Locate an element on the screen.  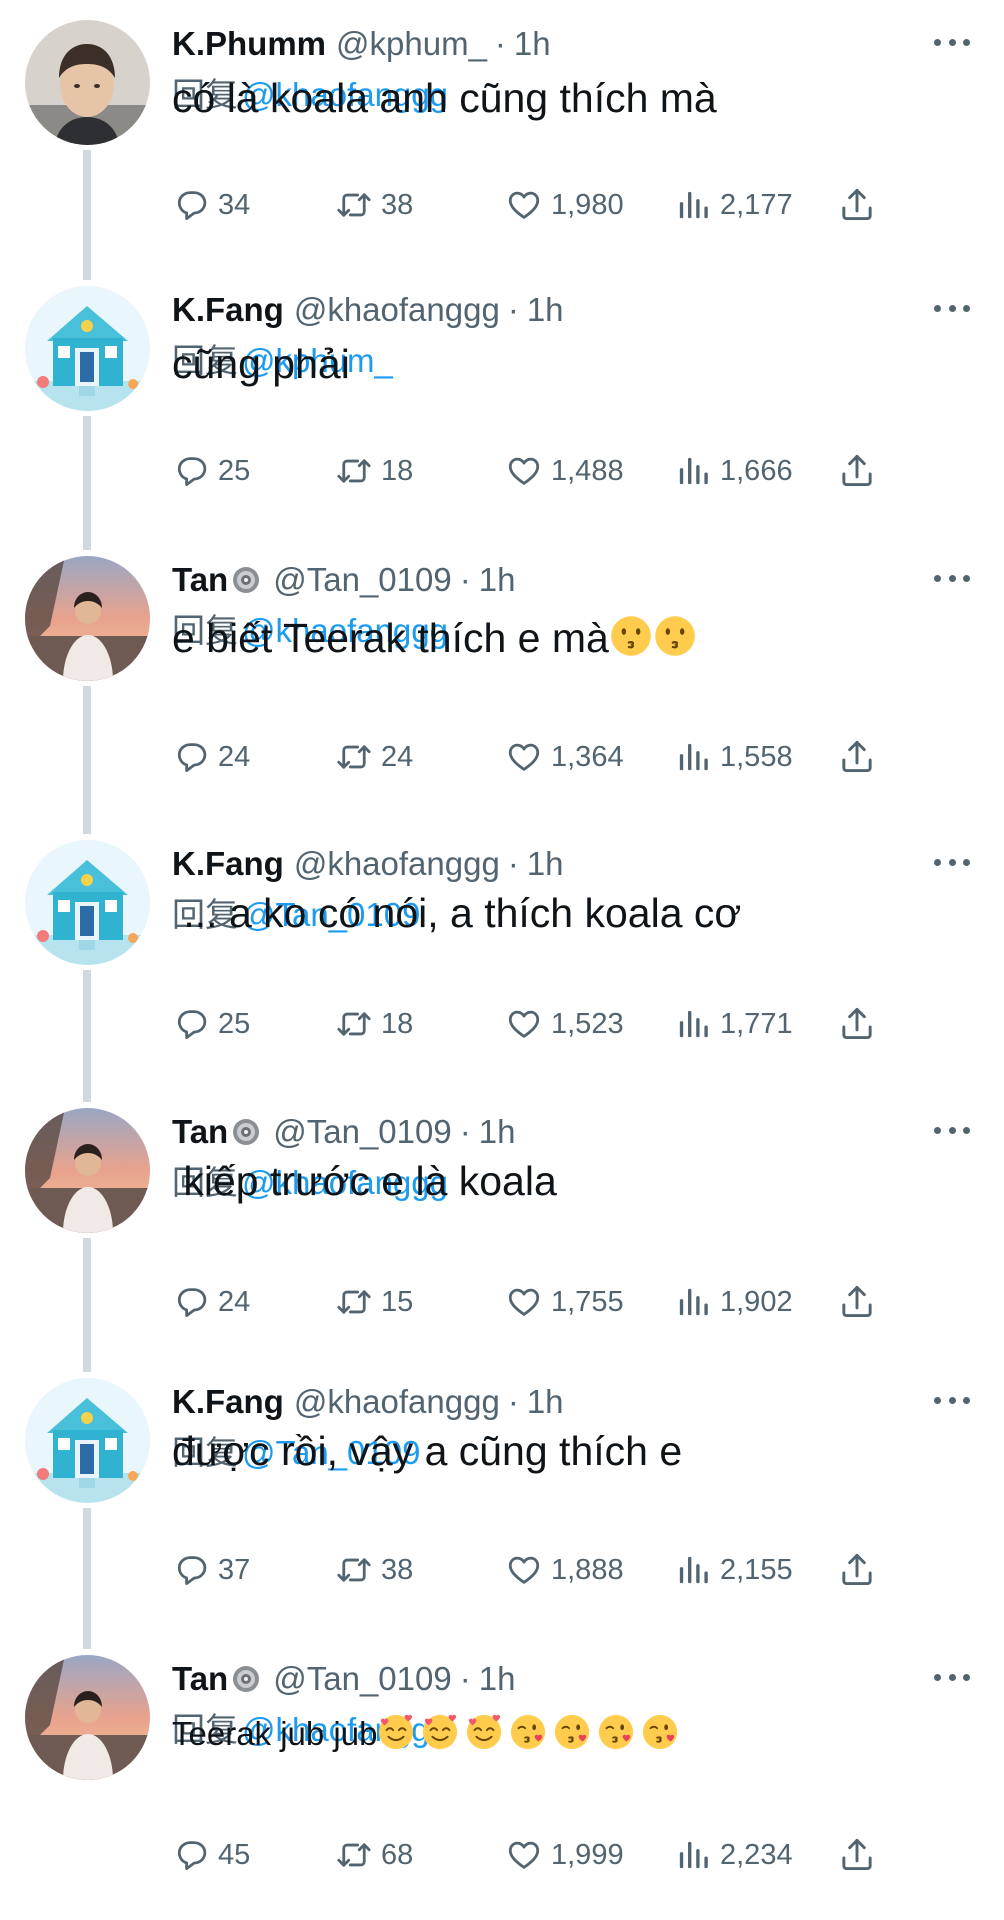
reply-button: 34 is located at coordinates (211, 205).